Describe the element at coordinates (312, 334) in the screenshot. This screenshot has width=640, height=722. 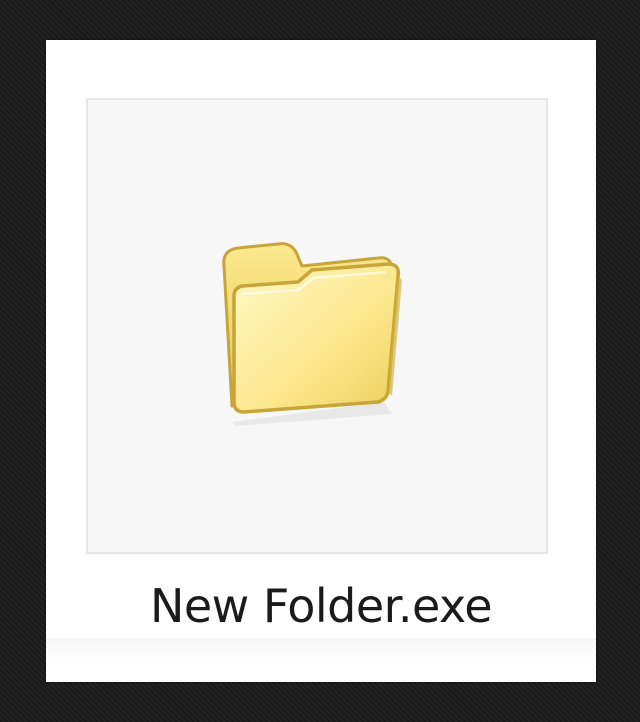
I see `folder-icon` at that location.